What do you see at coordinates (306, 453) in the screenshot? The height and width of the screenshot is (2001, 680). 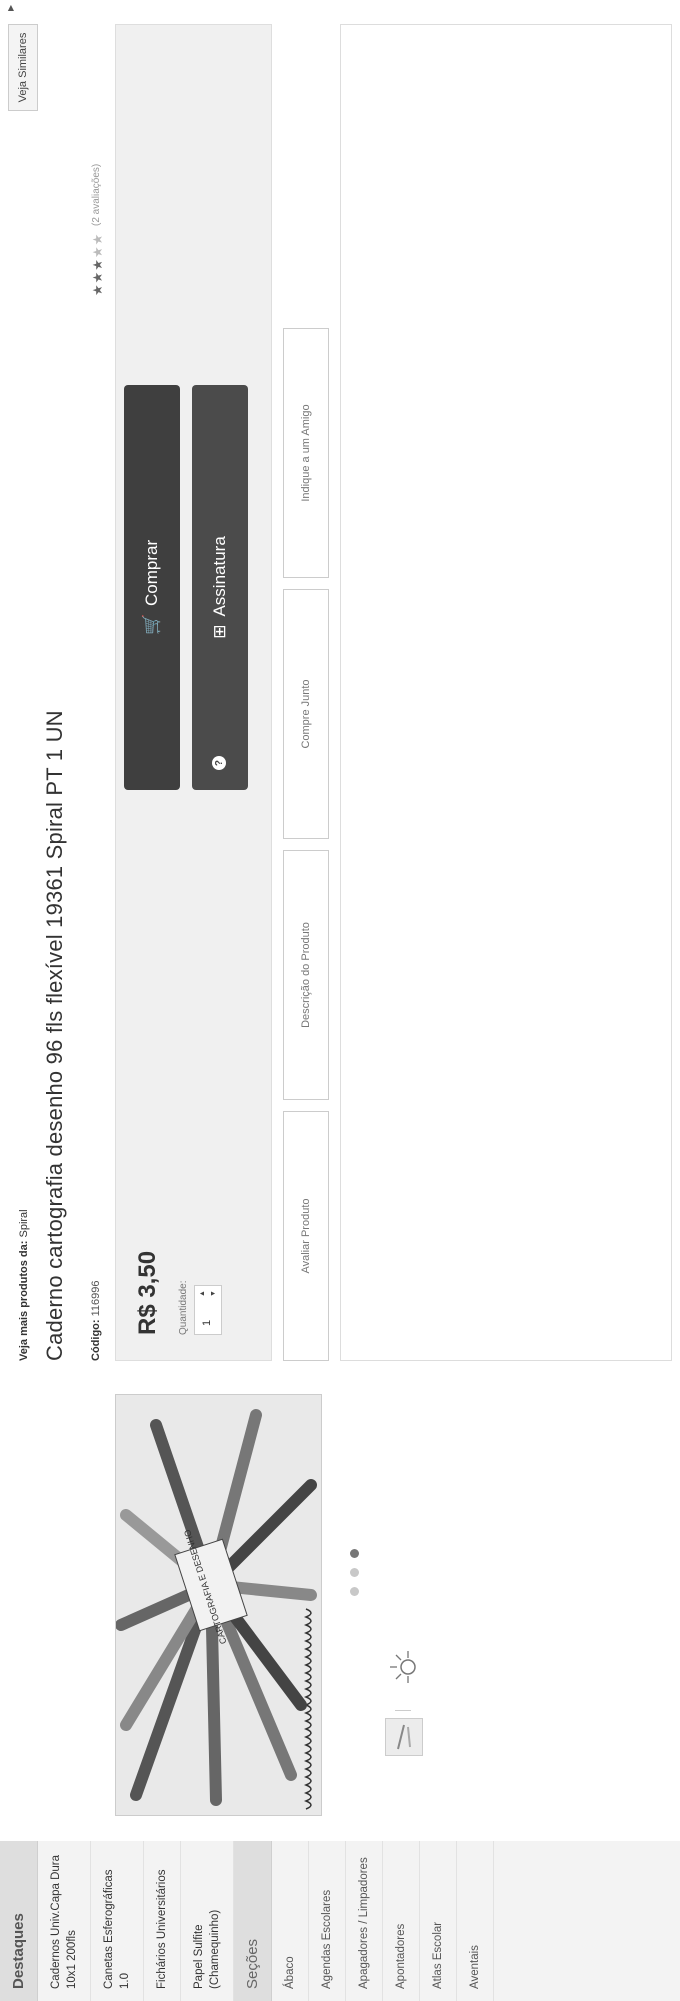 I see `tab-indique-amigo: Indique a um Amigo` at bounding box center [306, 453].